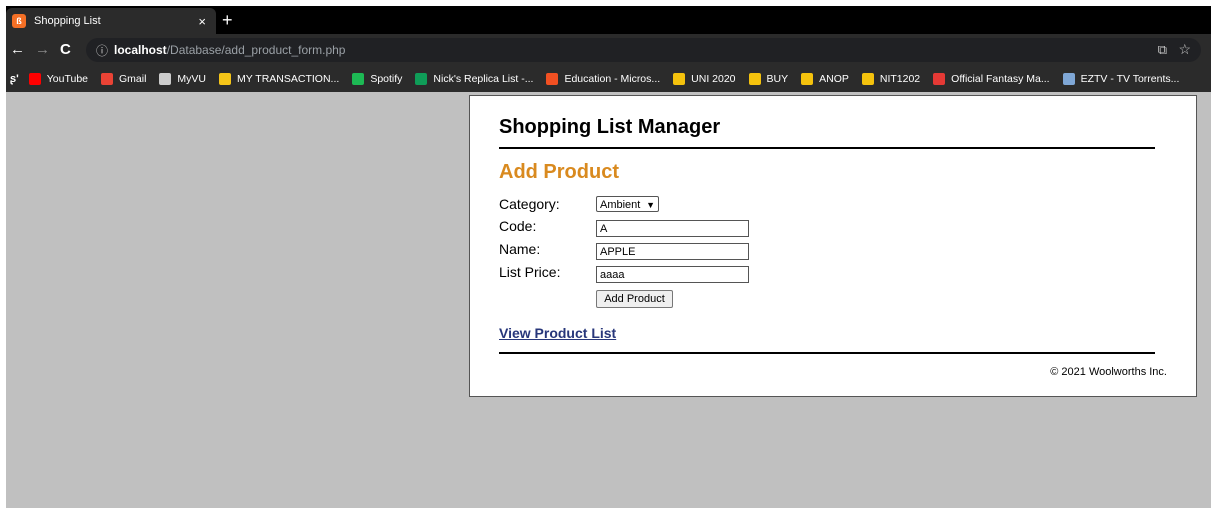 This screenshot has height=508, width=1211. What do you see at coordinates (518, 226) in the screenshot?
I see `code-label: Code:` at bounding box center [518, 226].